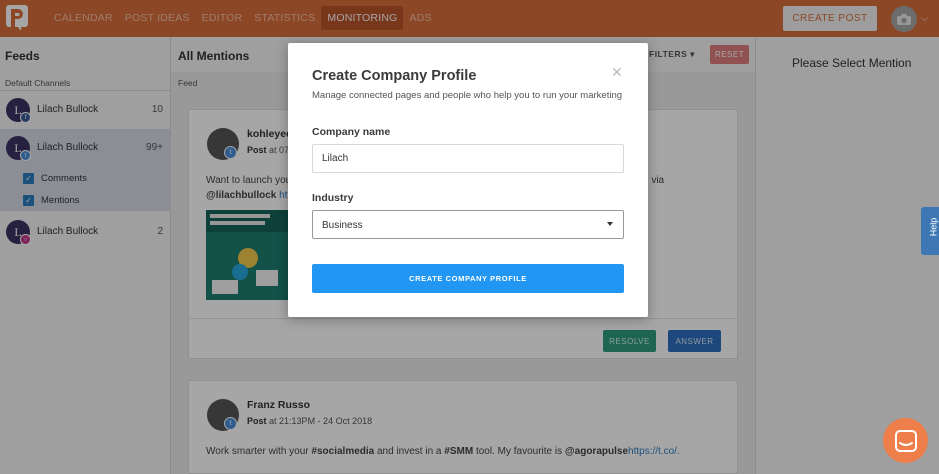  What do you see at coordinates (342, 225) in the screenshot?
I see `industry-selected-value: Business` at bounding box center [342, 225].